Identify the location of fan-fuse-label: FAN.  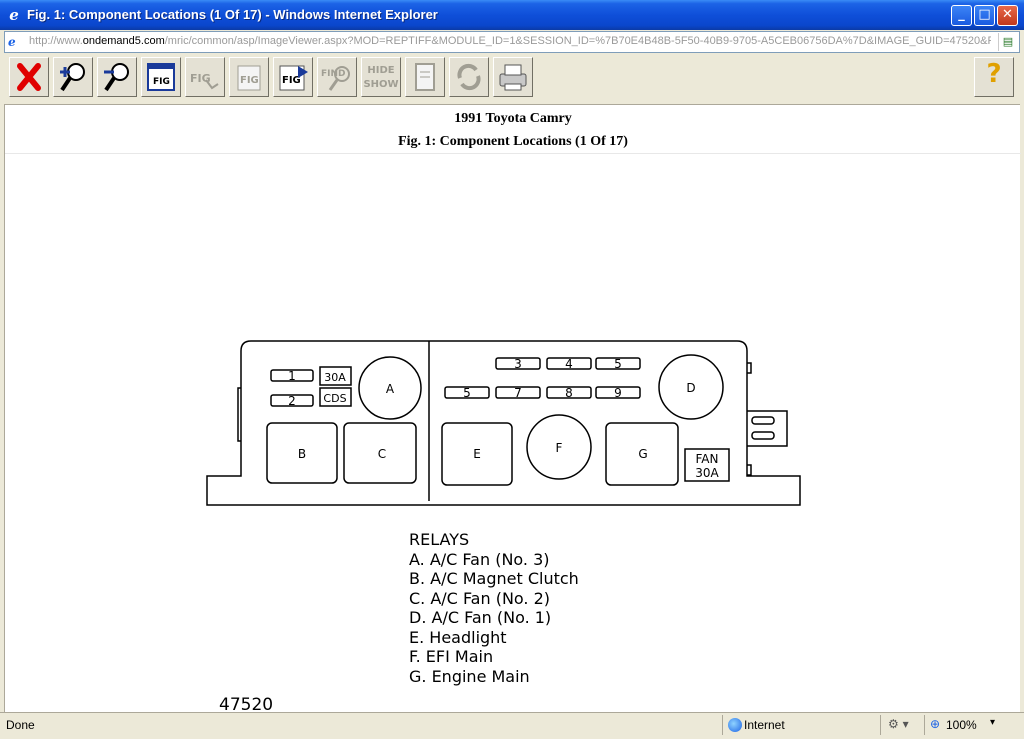
(707, 459).